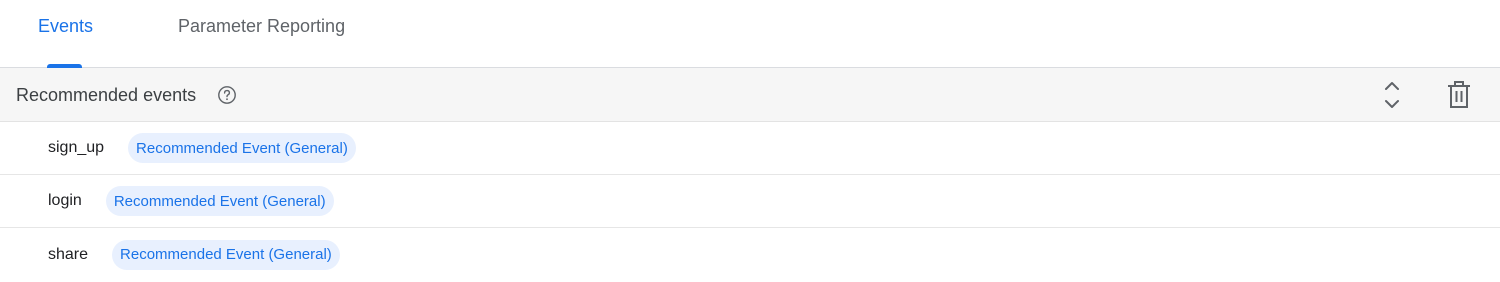  Describe the element at coordinates (1459, 95) in the screenshot. I see `trash-icon` at that location.